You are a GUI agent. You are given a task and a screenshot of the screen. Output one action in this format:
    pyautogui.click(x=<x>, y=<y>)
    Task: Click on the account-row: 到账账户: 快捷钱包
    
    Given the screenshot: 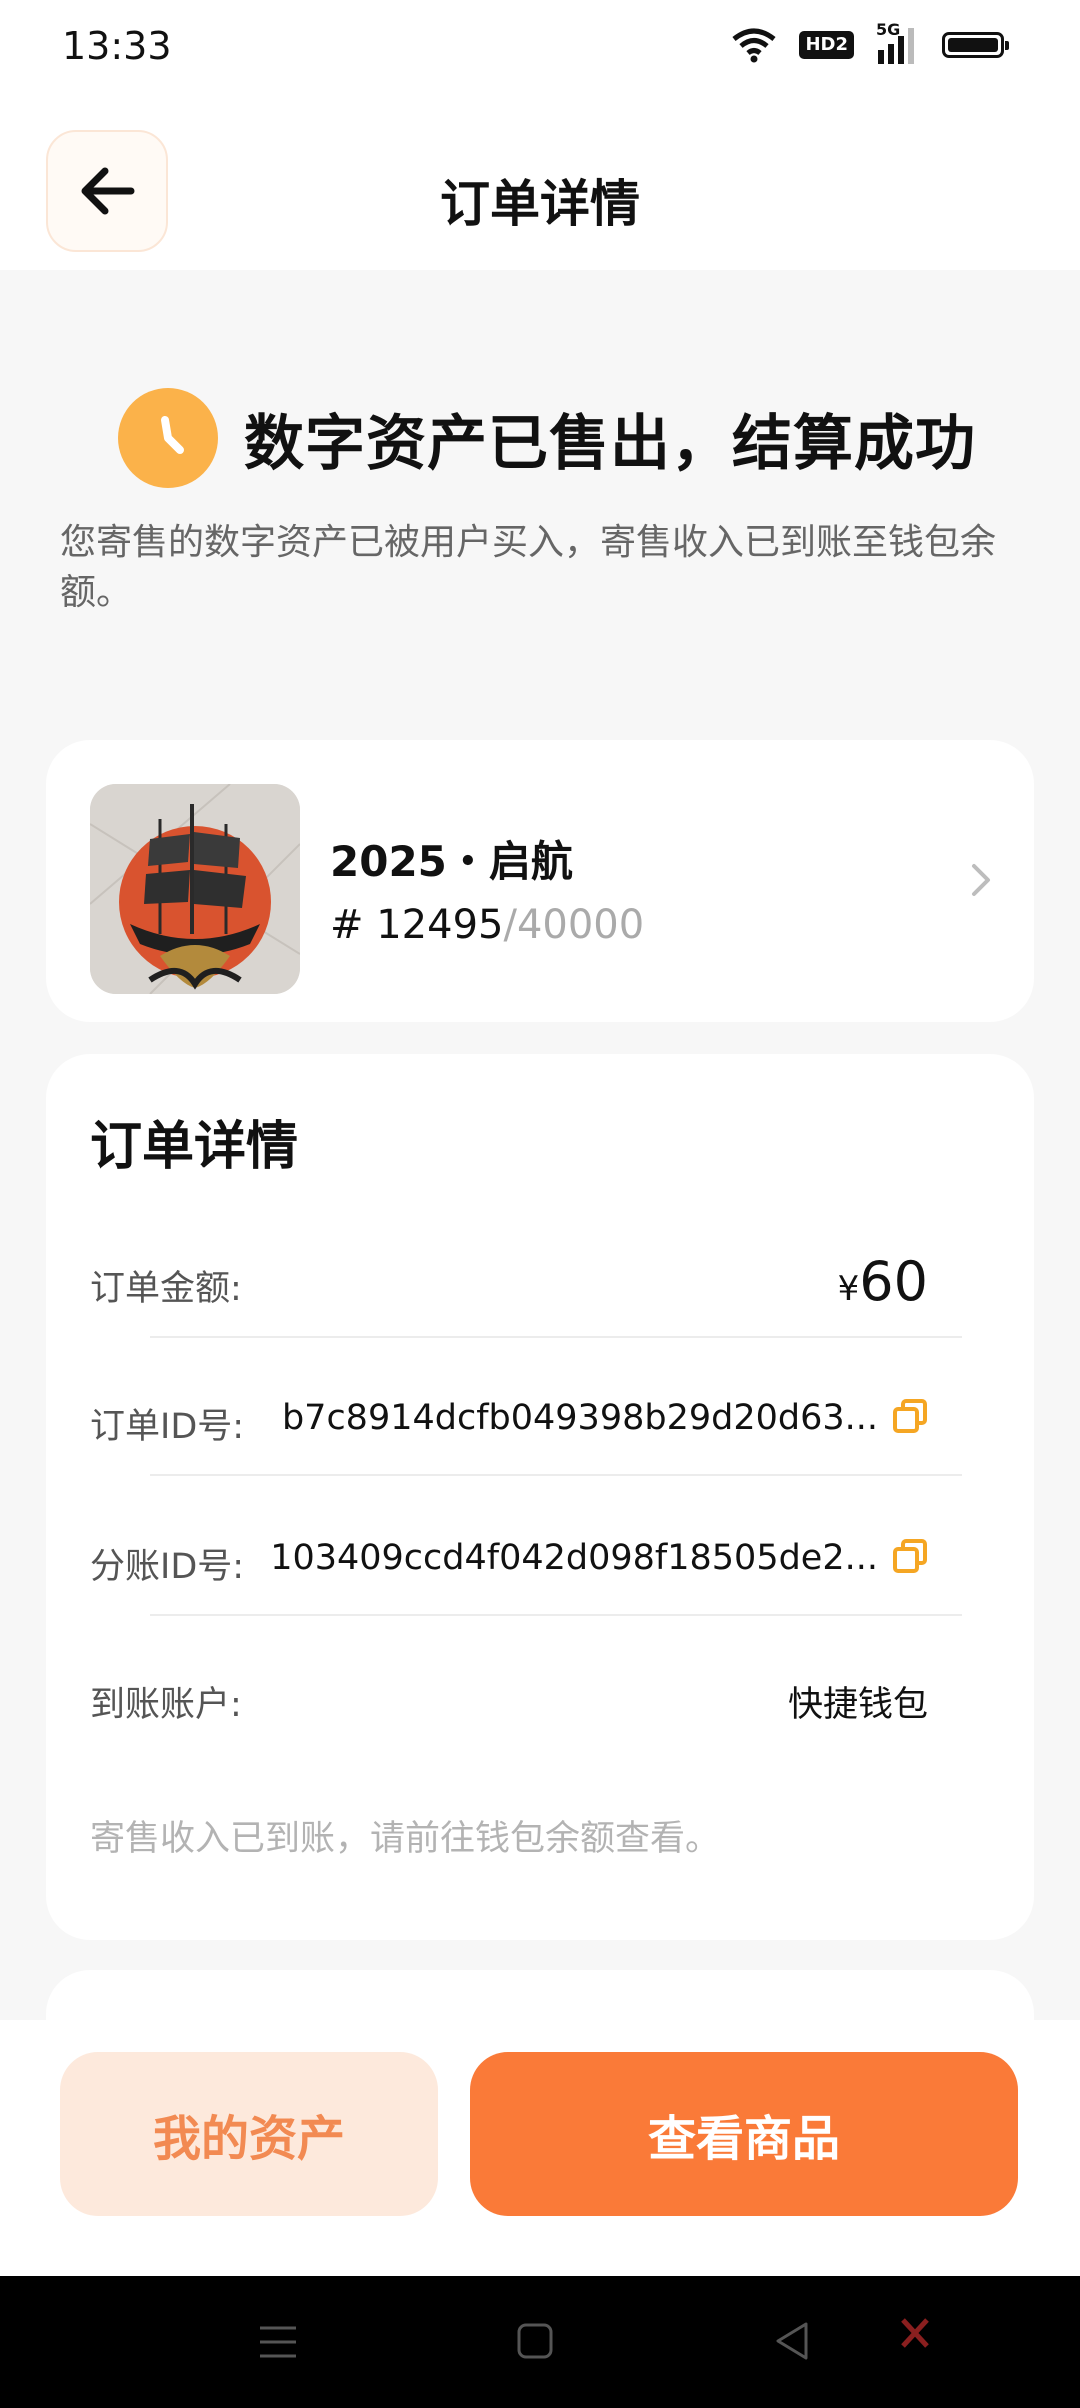 What is the action you would take?
    pyautogui.click(x=509, y=1696)
    